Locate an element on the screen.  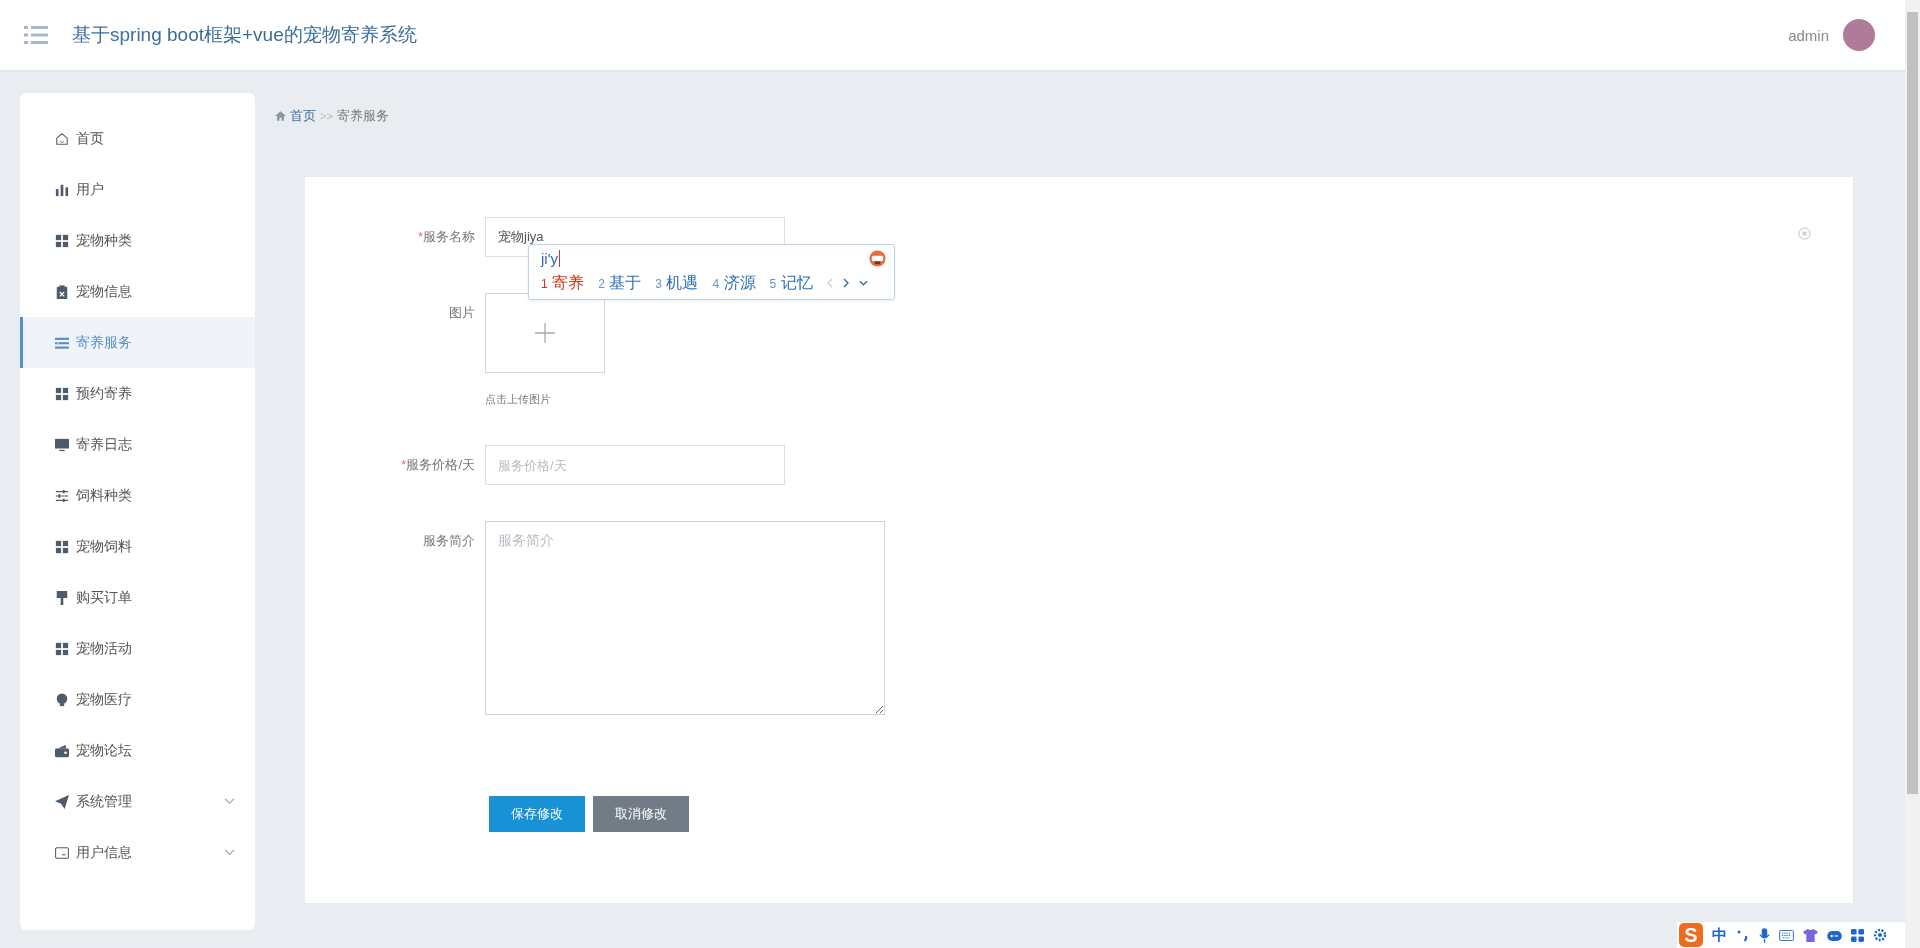
field-label: *服务价格/天 is located at coordinates (438, 465).